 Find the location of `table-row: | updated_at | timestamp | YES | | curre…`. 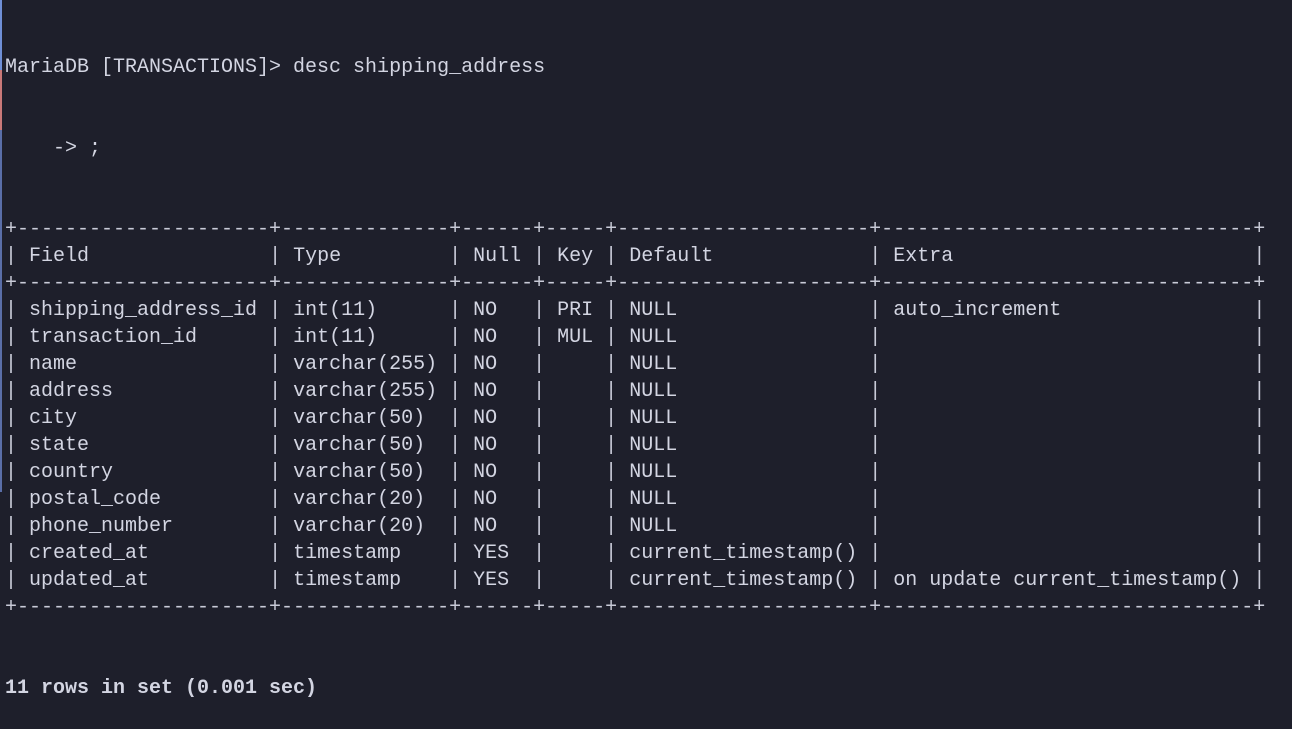

table-row: | updated_at | timestamp | YES | | curre… is located at coordinates (635, 580).